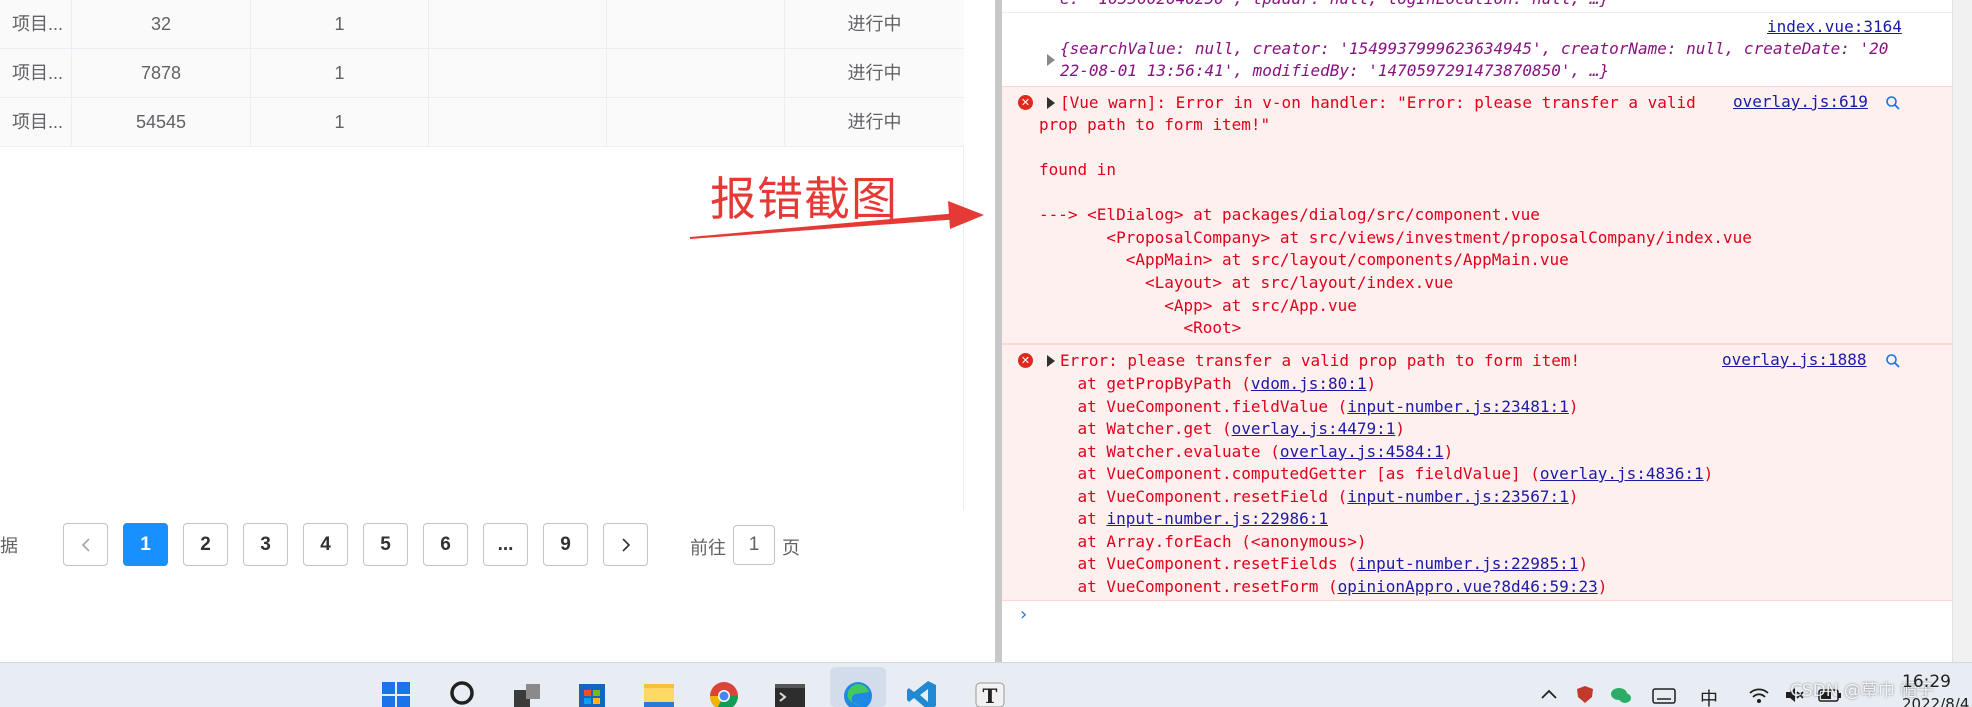 The height and width of the screenshot is (707, 1972). I want to click on warn-message-line-2: prop path to form item!", so click(1155, 124).